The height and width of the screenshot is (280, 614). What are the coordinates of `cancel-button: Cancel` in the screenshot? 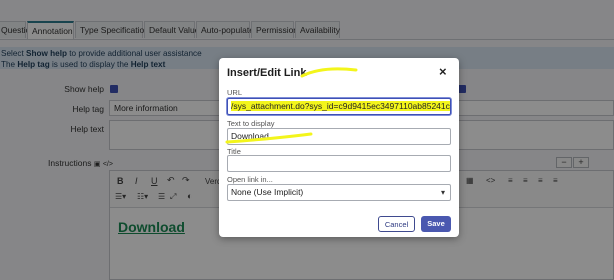 It's located at (396, 224).